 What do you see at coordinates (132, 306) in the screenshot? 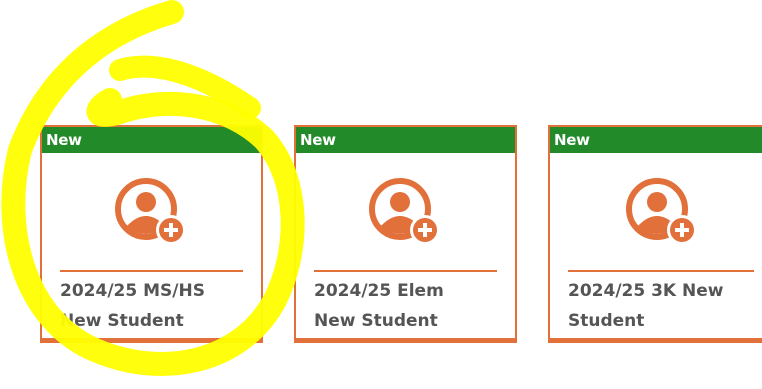
I see `tile-title: 2024/25 MS/HS New Student` at bounding box center [132, 306].